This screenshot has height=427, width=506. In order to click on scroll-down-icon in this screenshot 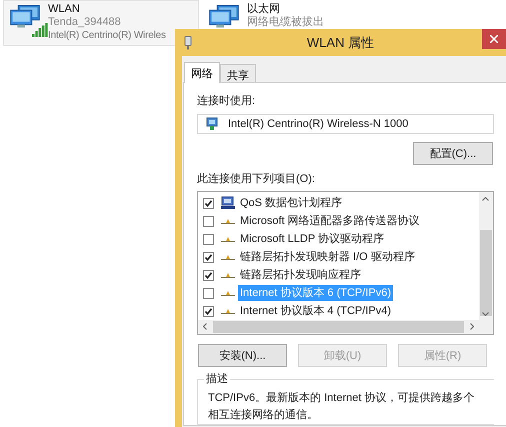, I will do `click(485, 314)`.